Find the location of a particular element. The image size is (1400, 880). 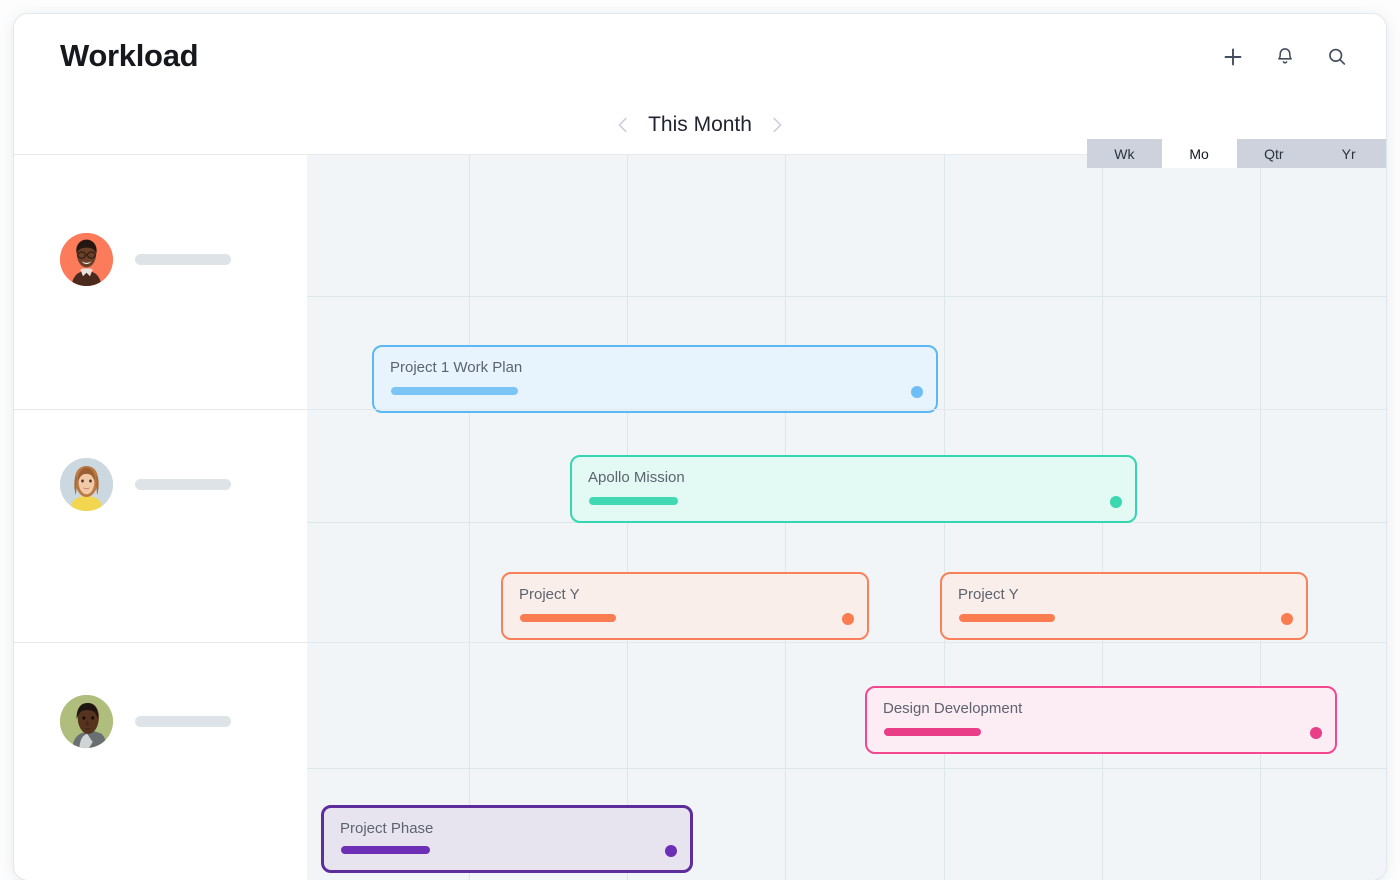

task-title: Project 1 Work Plan is located at coordinates (456, 367).